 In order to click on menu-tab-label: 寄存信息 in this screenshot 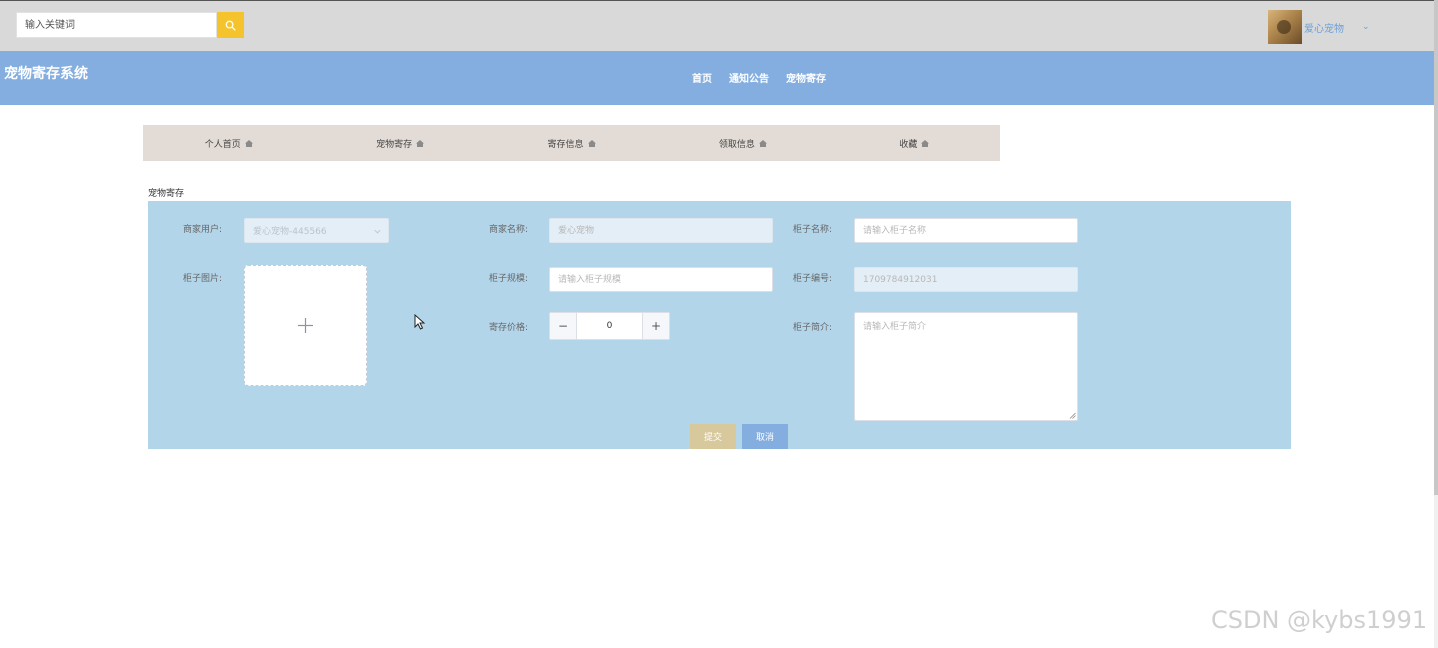, I will do `click(565, 144)`.